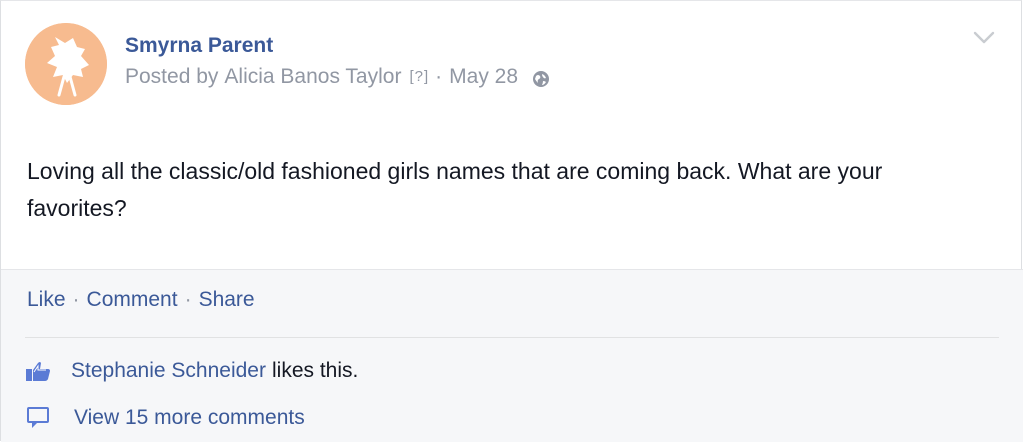 This screenshot has width=1024, height=442. Describe the element at coordinates (419, 76) in the screenshot. I see `help-marker: [?]` at that location.